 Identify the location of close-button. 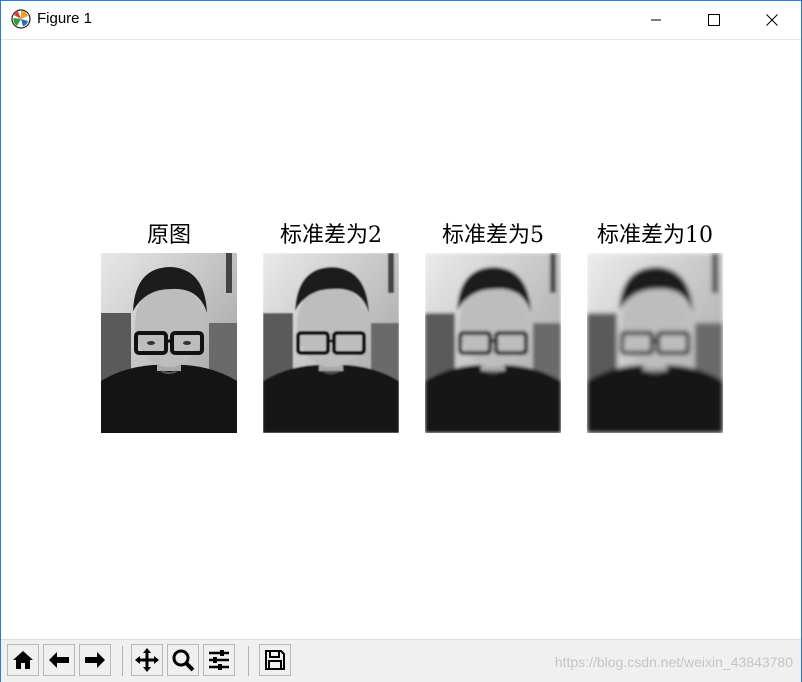
(772, 20).